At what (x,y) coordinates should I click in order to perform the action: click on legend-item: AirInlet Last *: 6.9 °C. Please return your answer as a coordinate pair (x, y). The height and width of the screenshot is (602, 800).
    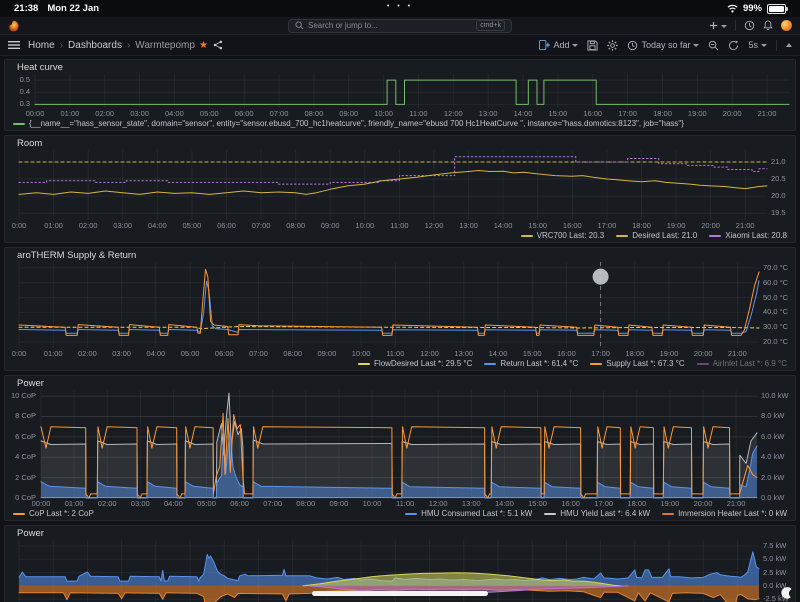
    Looking at the image, I should click on (741, 363).